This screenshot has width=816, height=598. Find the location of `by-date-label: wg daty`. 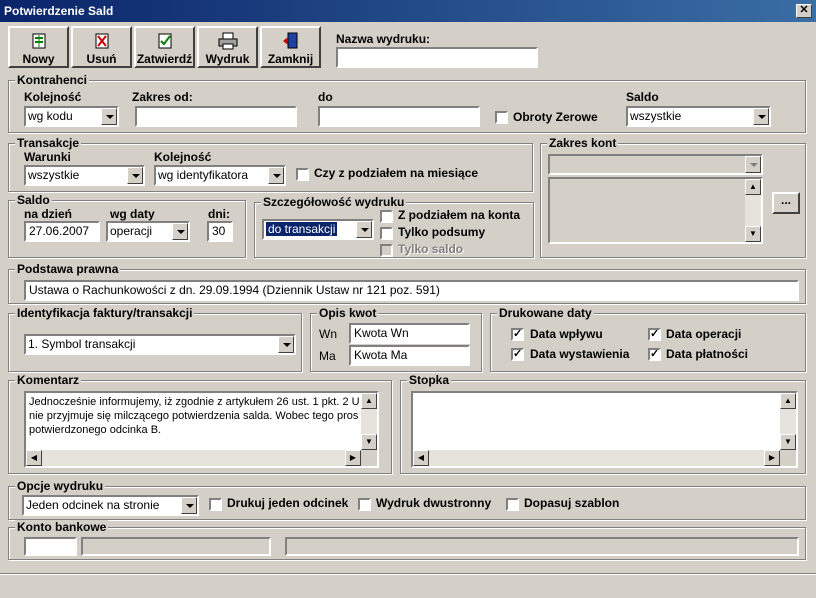

by-date-label: wg daty is located at coordinates (132, 214).